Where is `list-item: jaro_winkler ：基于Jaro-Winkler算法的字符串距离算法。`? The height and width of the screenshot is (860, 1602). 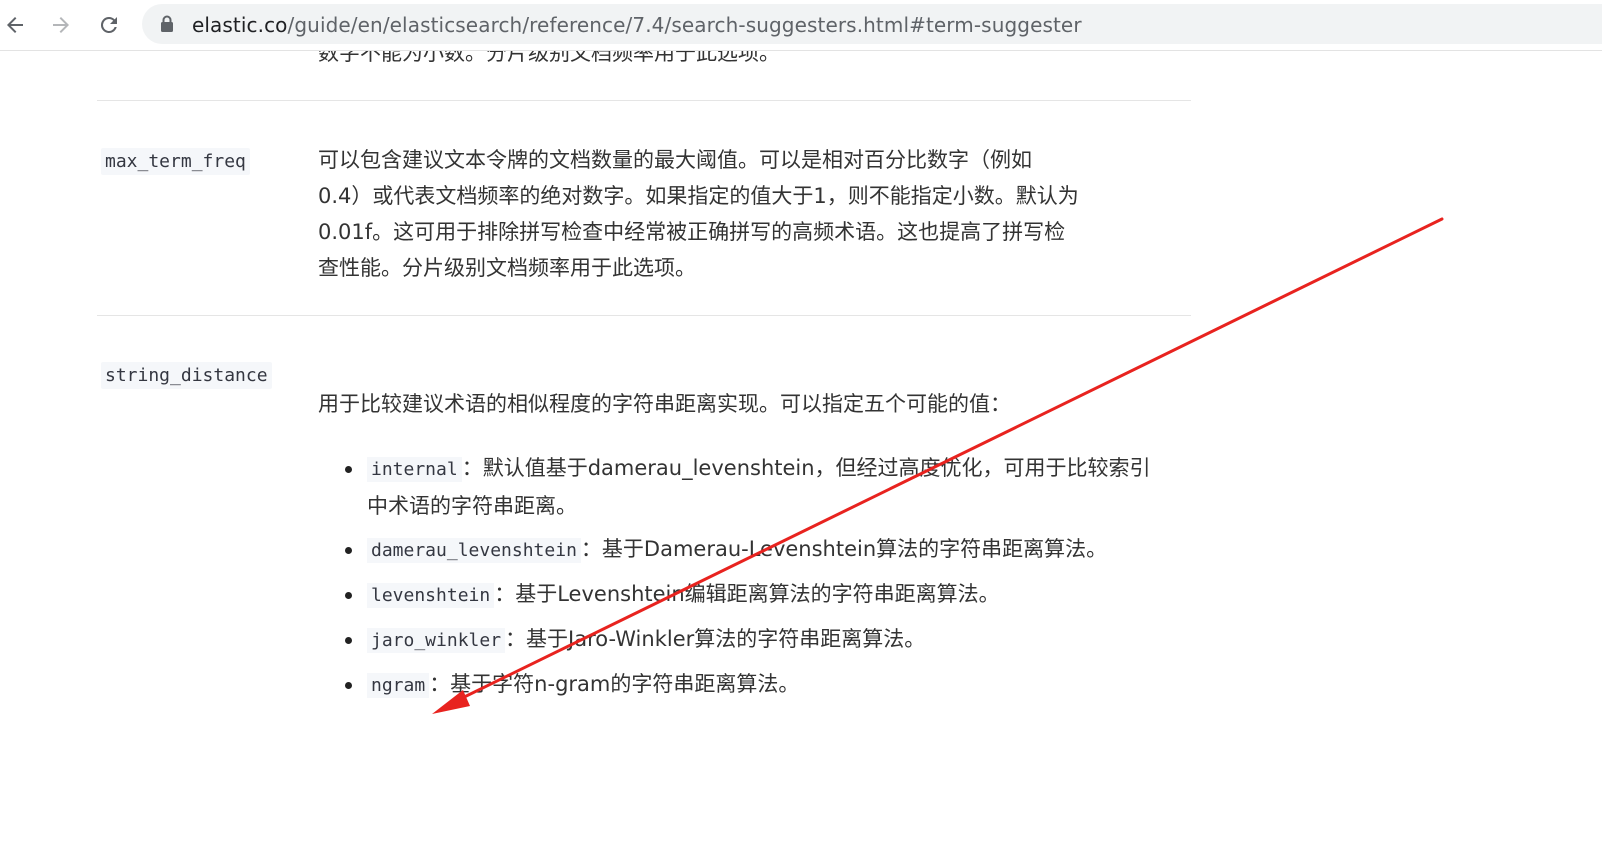
list-item: jaro_winkler ：基于Jaro-Winkler算法的字符串距离算法。 is located at coordinates (750, 640).